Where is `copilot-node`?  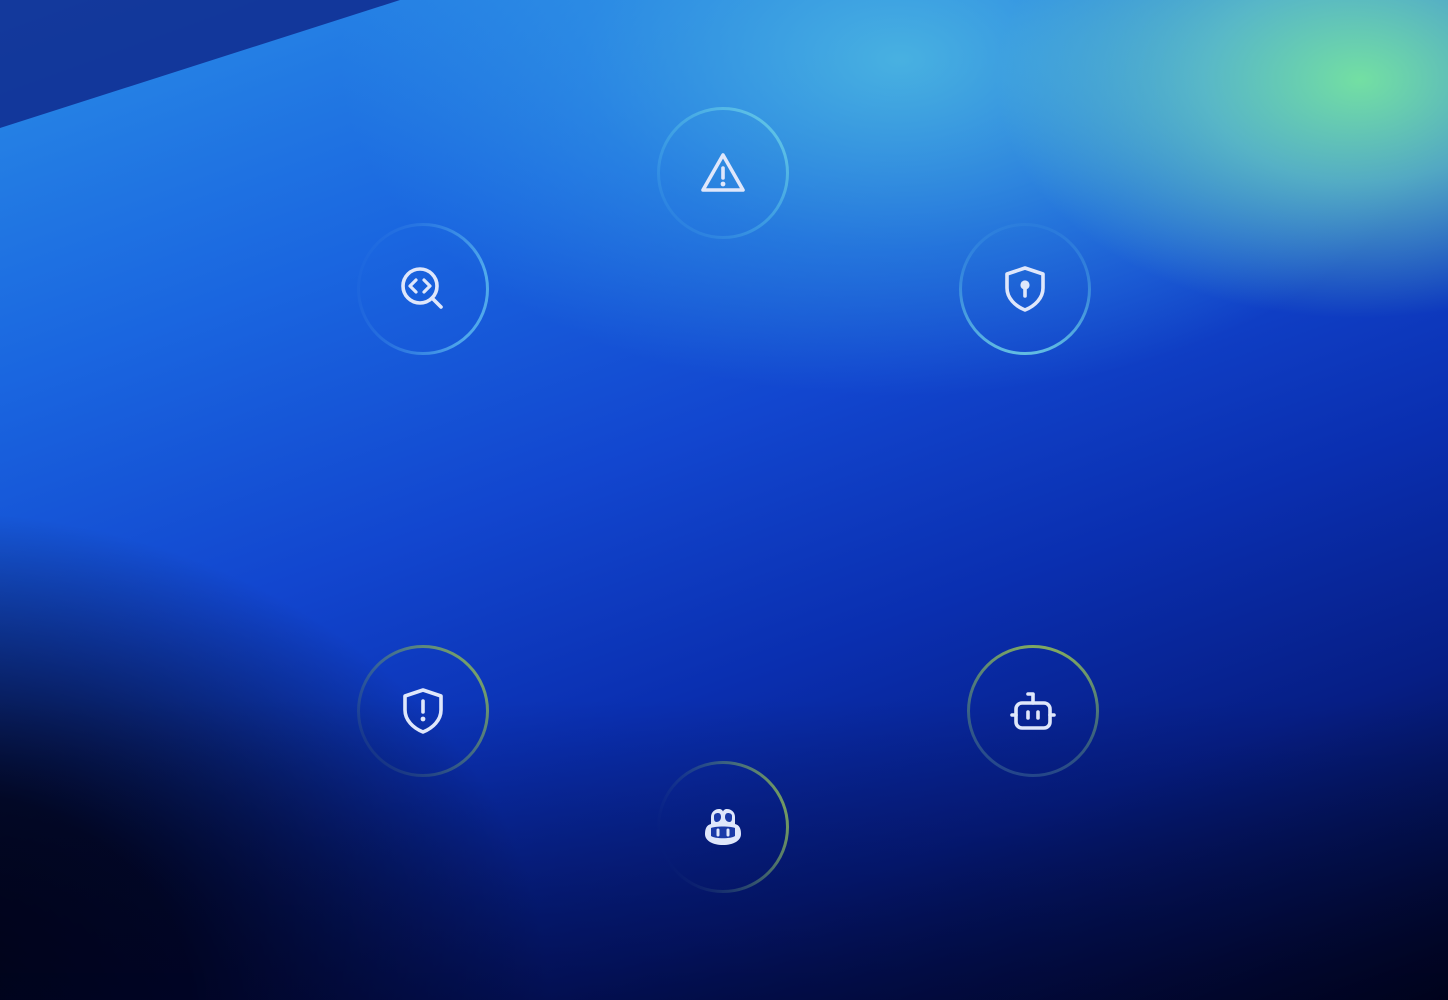
copilot-node is located at coordinates (723, 827).